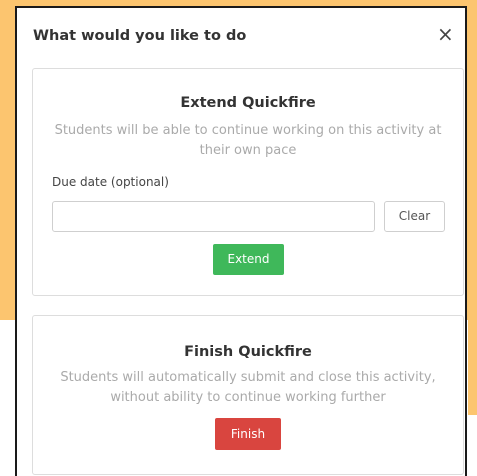 Image resolution: width=477 pixels, height=476 pixels. What do you see at coordinates (414, 216) in the screenshot?
I see `clear-button: Clear` at bounding box center [414, 216].